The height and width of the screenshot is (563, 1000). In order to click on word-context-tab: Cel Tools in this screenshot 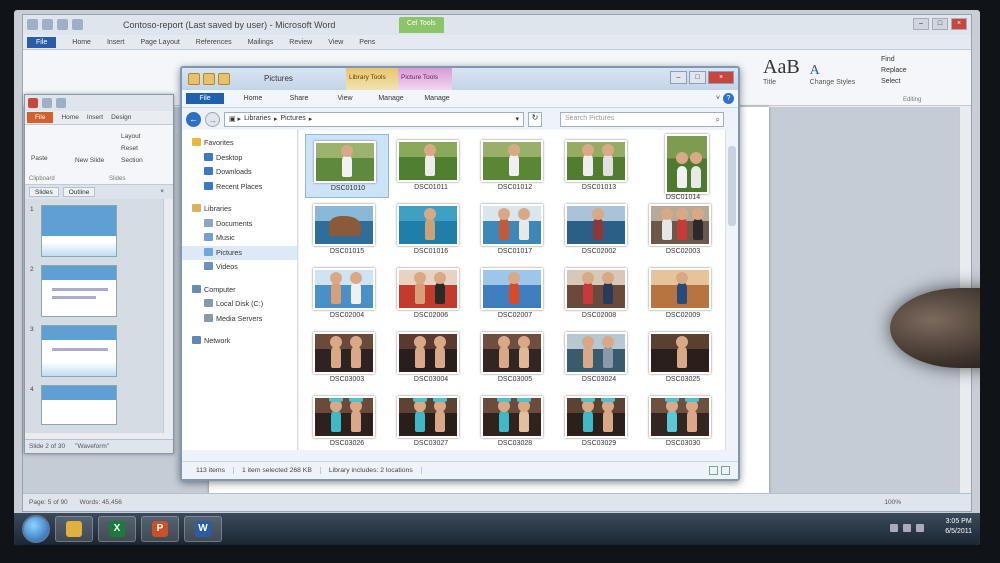, I will do `click(421, 25)`.